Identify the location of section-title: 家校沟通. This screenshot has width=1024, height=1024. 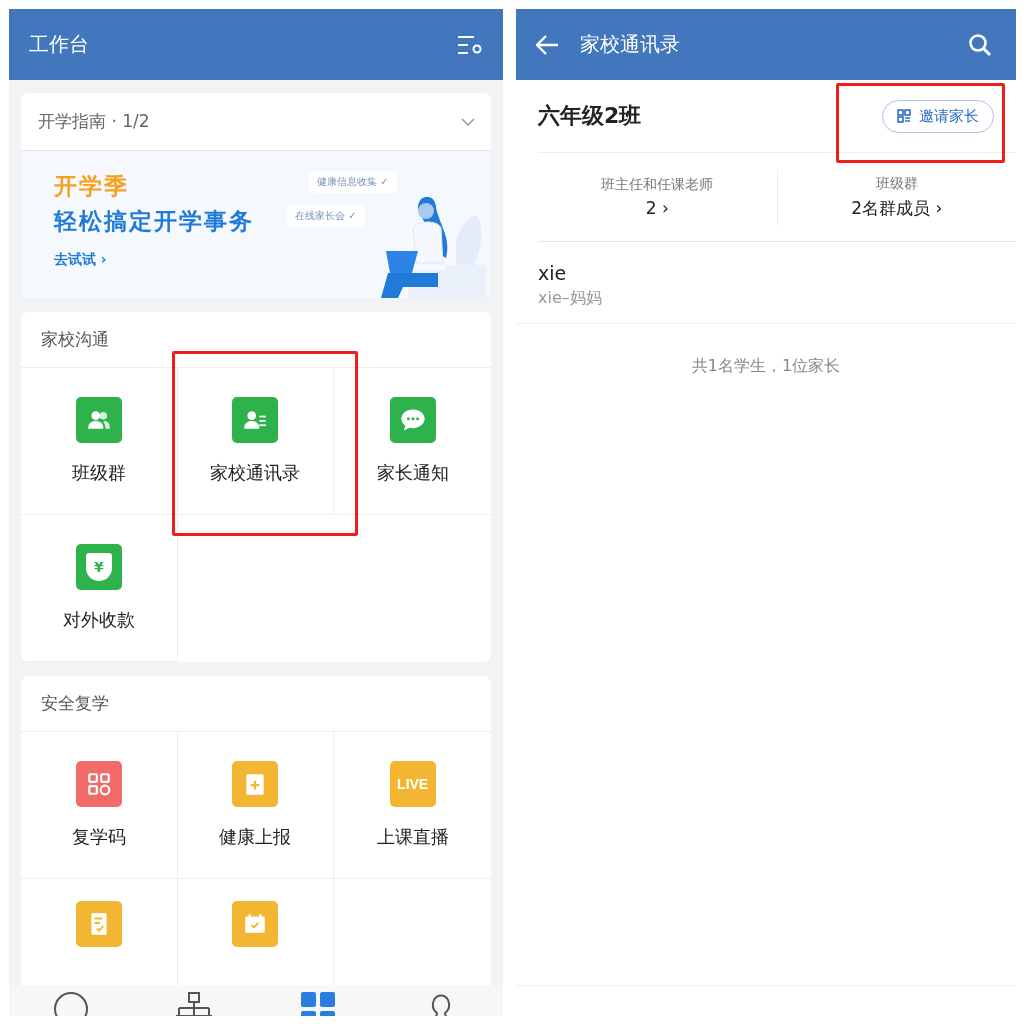
(256, 340).